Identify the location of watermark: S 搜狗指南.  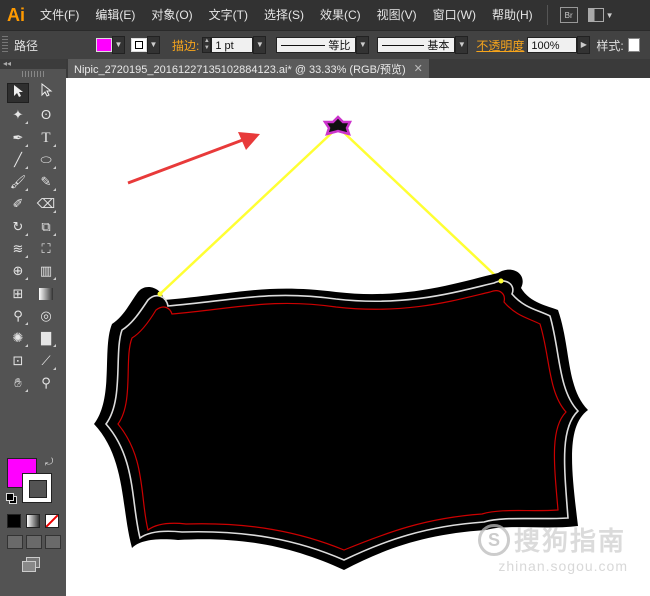
(551, 539).